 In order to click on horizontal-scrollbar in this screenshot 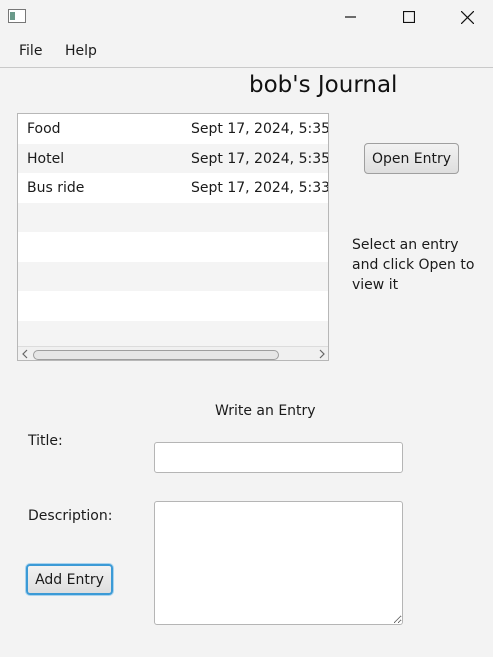, I will do `click(173, 353)`.